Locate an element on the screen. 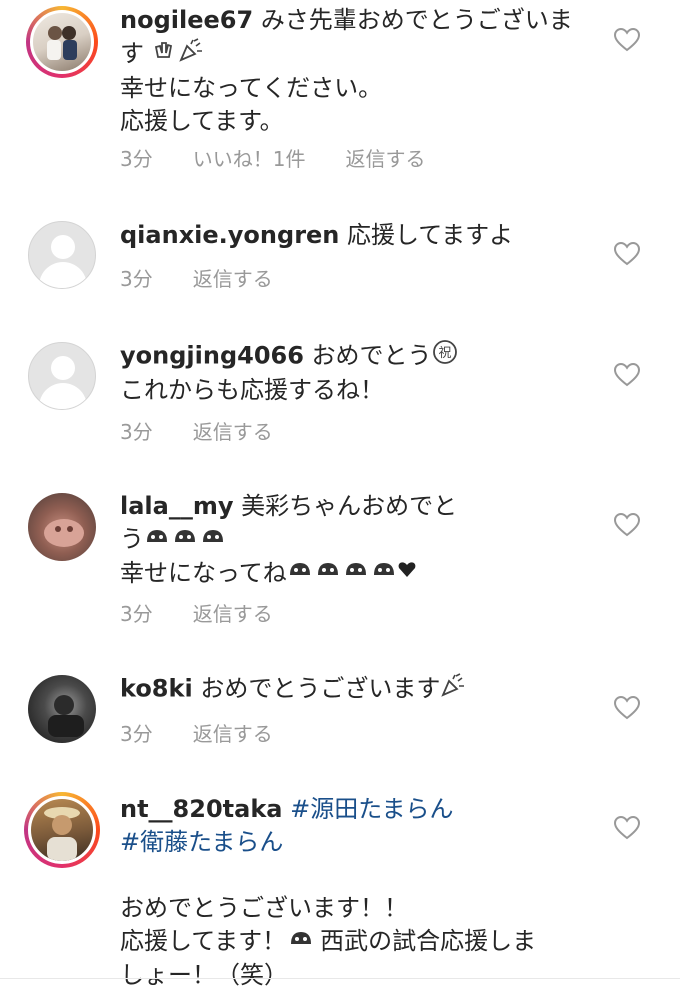 This screenshot has width=680, height=992. comment-line: 西武の試合応援しま is located at coordinates (428, 941).